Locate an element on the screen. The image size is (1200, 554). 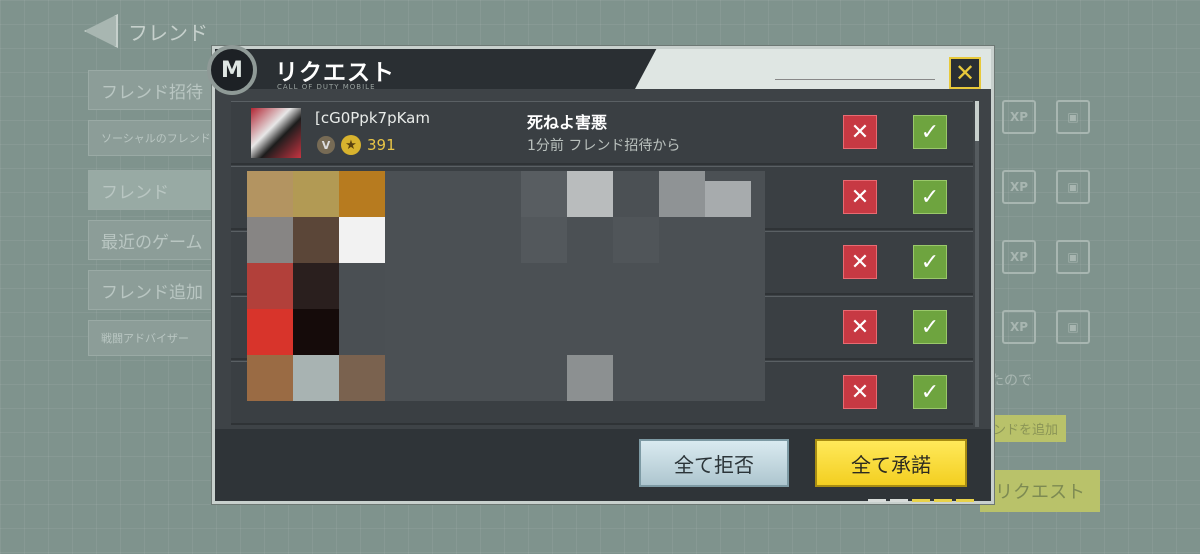
accept-all-button: 全て承諾 is located at coordinates (891, 463).